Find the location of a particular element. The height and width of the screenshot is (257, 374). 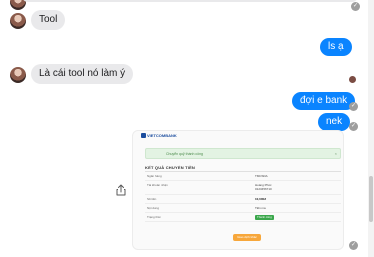

receipt-row-value: Hoàng Phúc 0123456710 is located at coordinates (263, 187).